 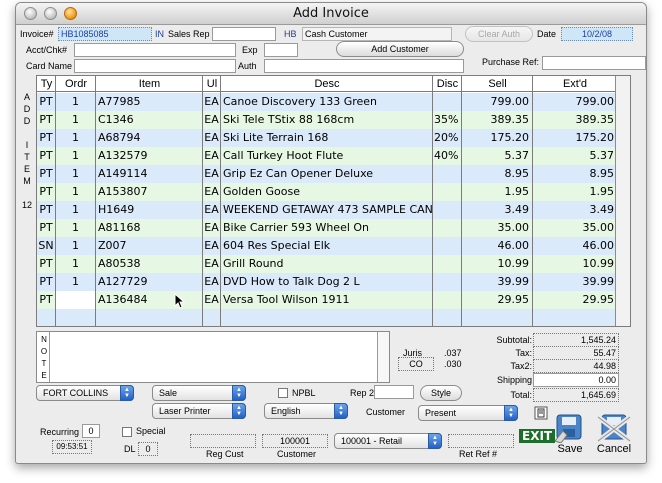 I want to click on cell-desc: WEEKEND GETAWAY 473 SAMPLE CAN, so click(x=327, y=210).